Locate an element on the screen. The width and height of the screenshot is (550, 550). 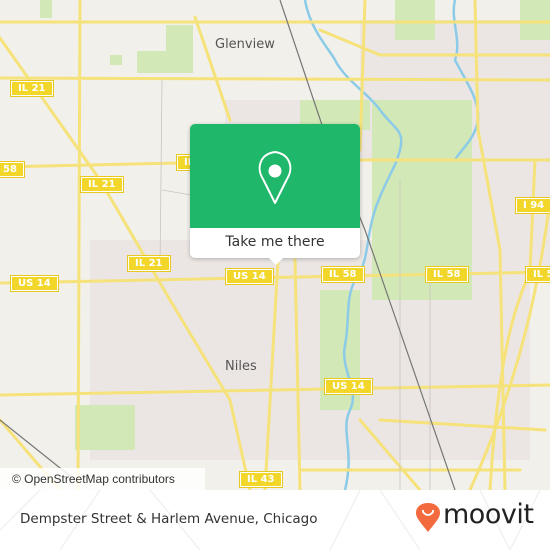
route-shield-il58: 58 is located at coordinates (12, 169).